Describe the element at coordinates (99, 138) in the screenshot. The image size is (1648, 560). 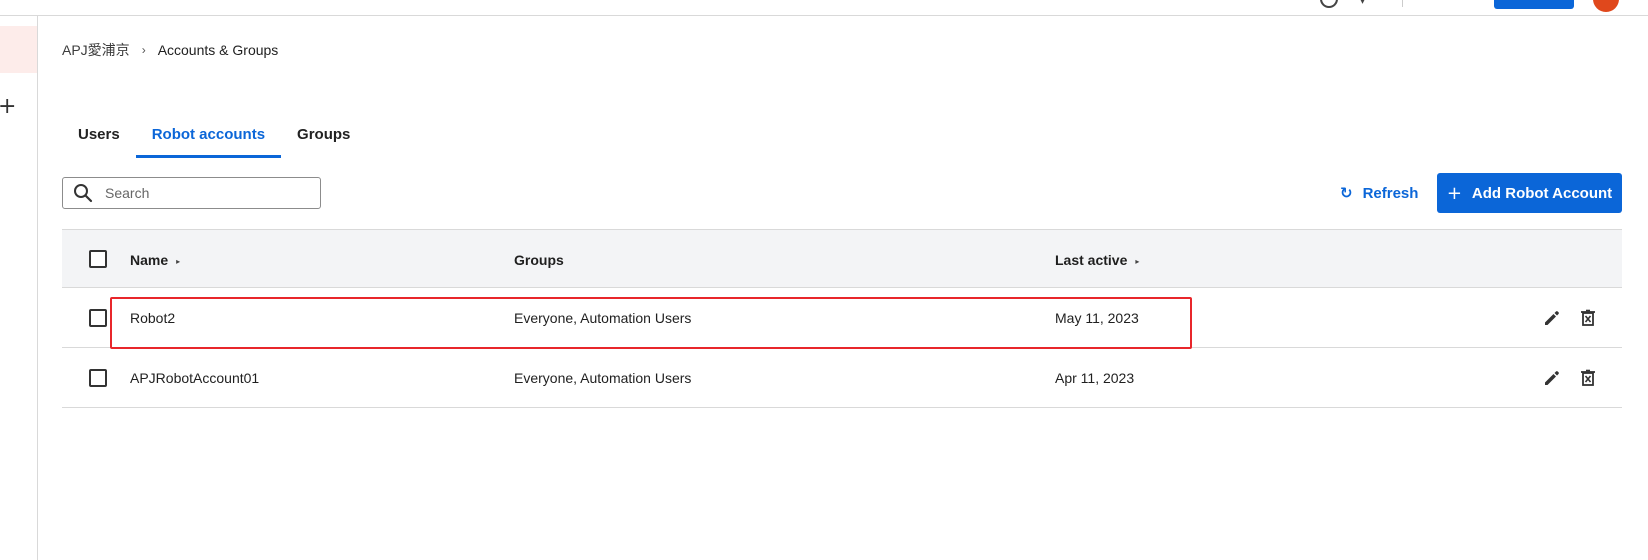
I see `tab-users: Users` at that location.